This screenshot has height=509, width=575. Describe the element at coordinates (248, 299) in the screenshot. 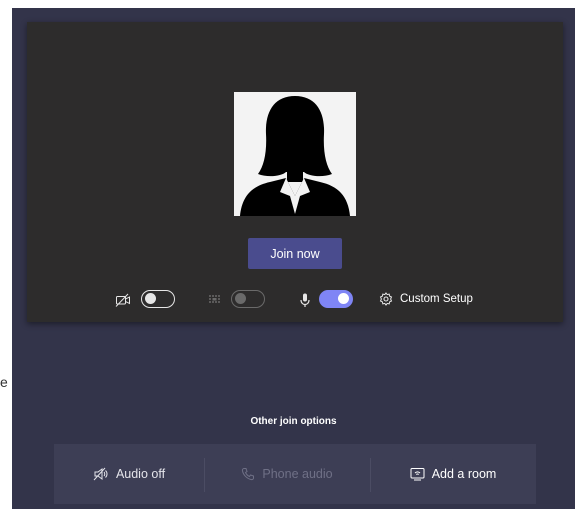

I see `background-effects-toggle` at that location.